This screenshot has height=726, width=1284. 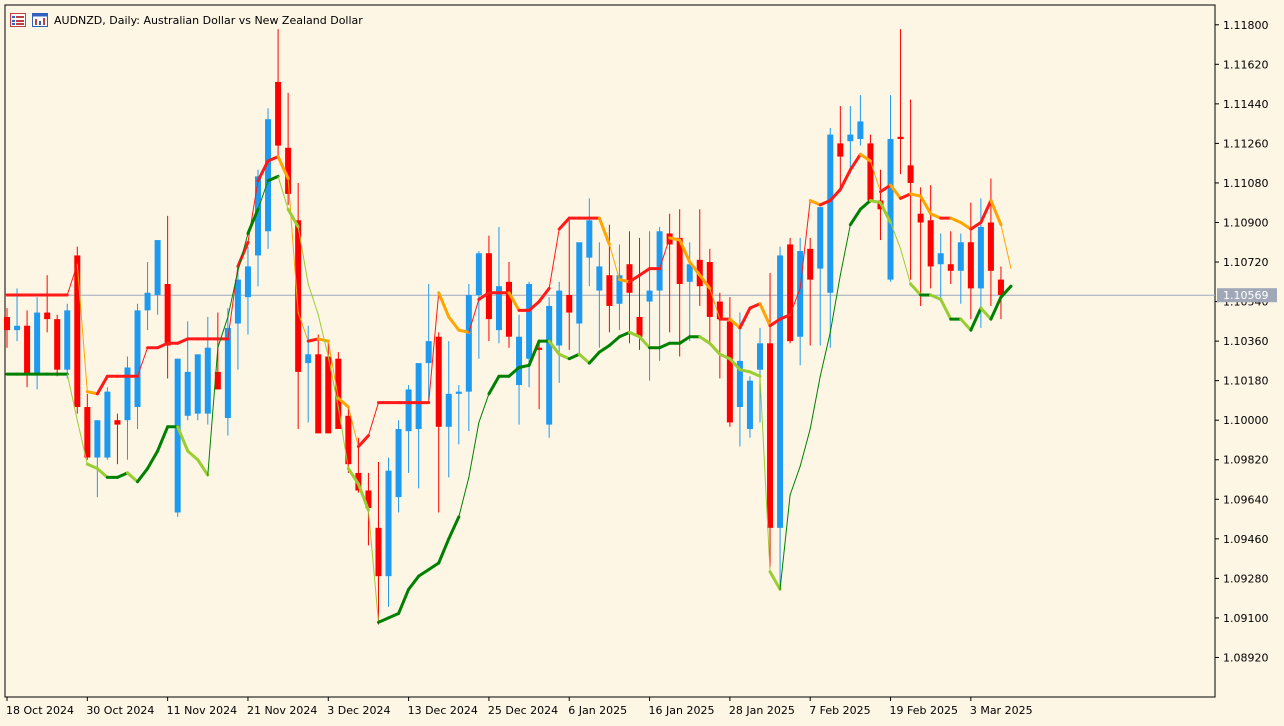 I want to click on current-price-label-text: 1.10569, so click(x=1246, y=295).